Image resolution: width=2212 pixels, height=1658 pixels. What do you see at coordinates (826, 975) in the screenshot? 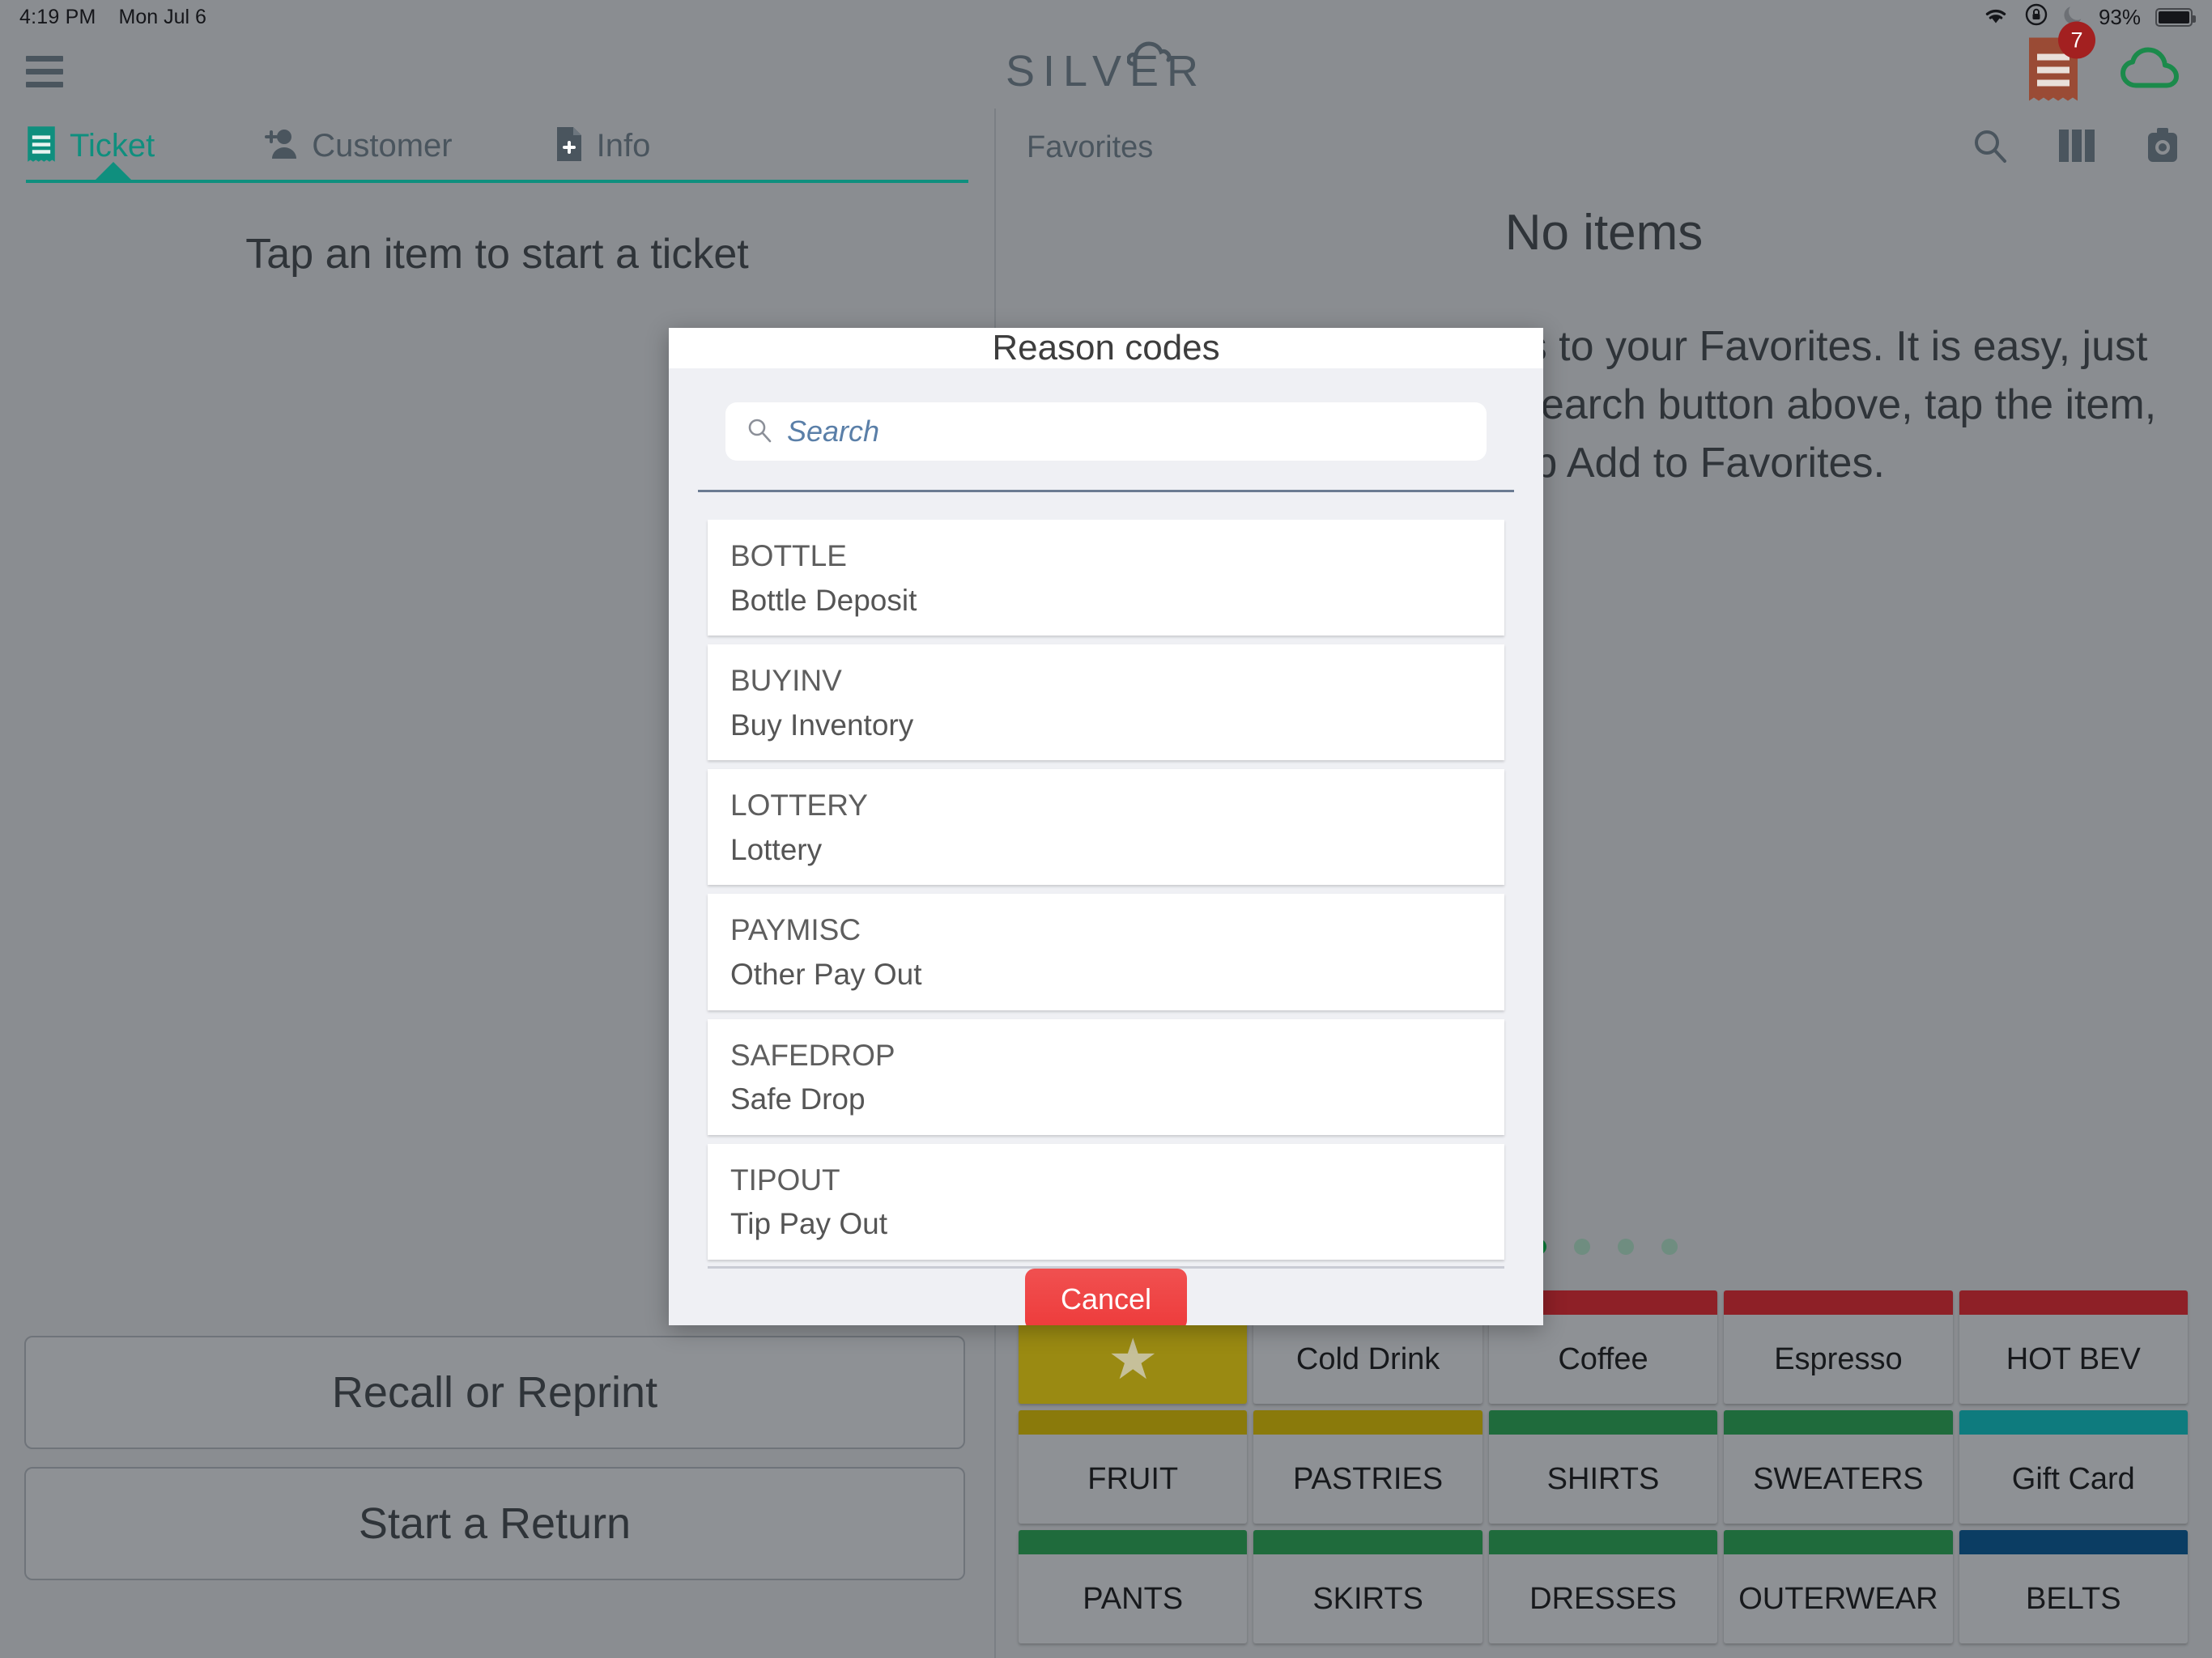
I see `reason-code-description: Other Pay Out` at bounding box center [826, 975].